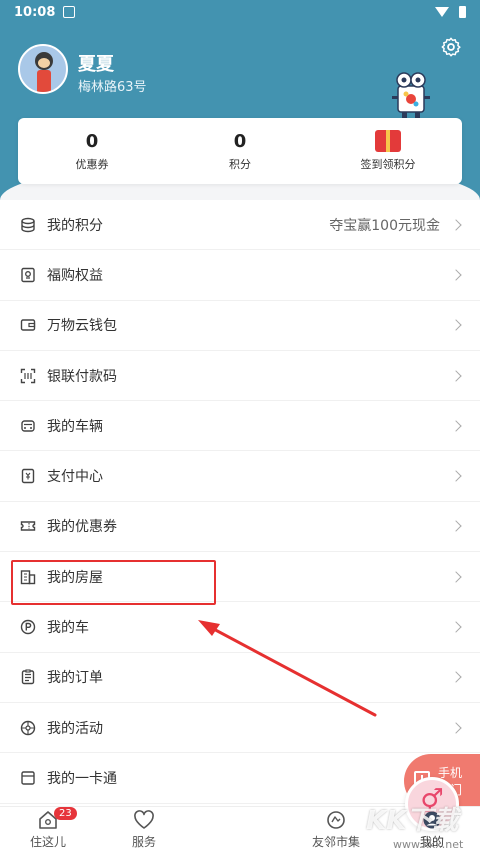 This screenshot has width=480, height=855. What do you see at coordinates (240, 141) in the screenshot?
I see `points-count: 0` at bounding box center [240, 141].